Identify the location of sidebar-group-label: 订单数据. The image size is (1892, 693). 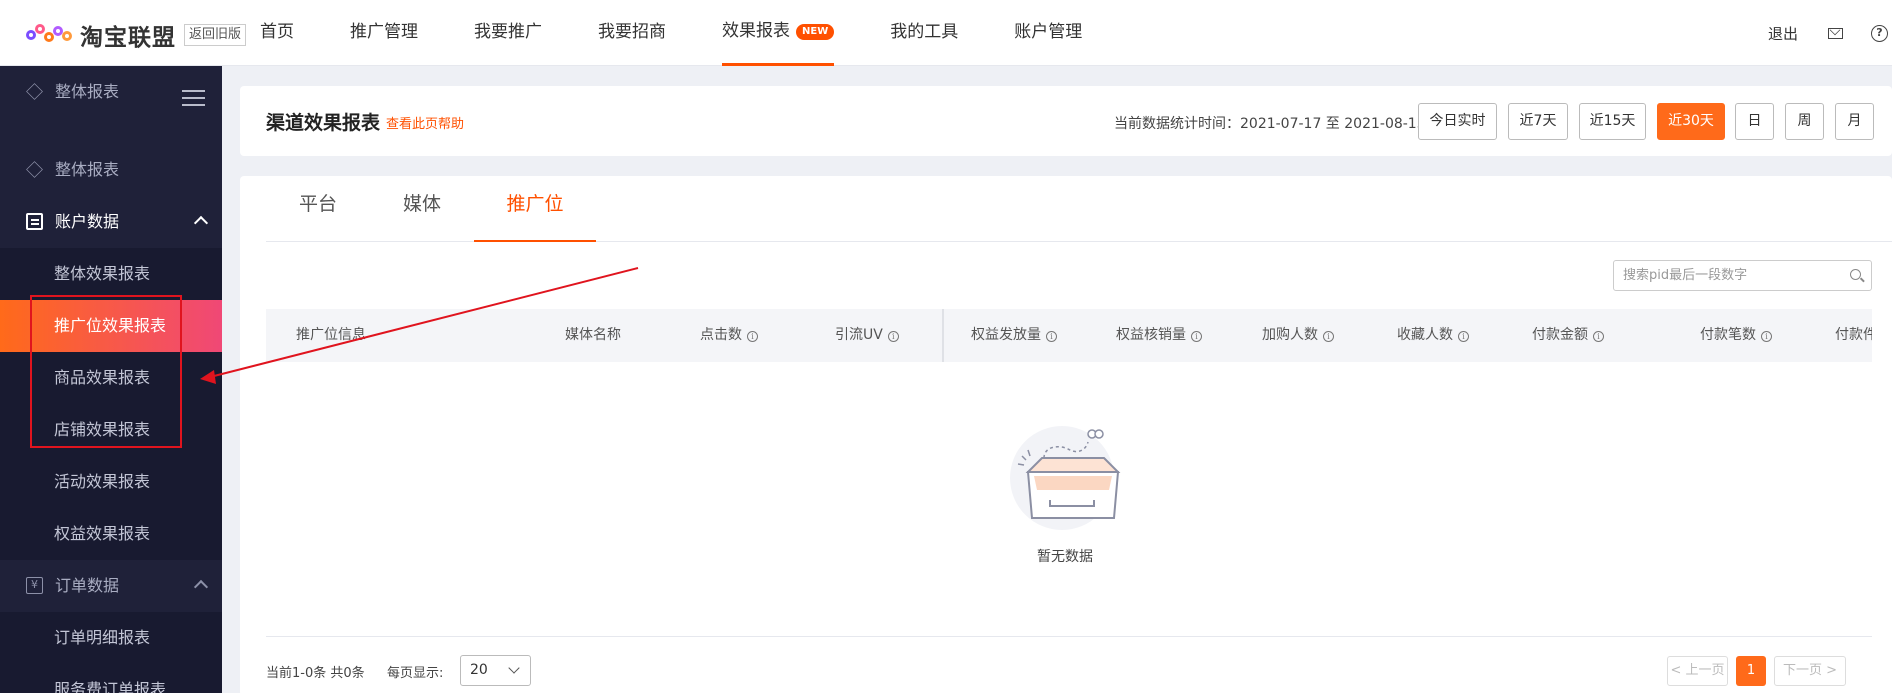
(87, 585).